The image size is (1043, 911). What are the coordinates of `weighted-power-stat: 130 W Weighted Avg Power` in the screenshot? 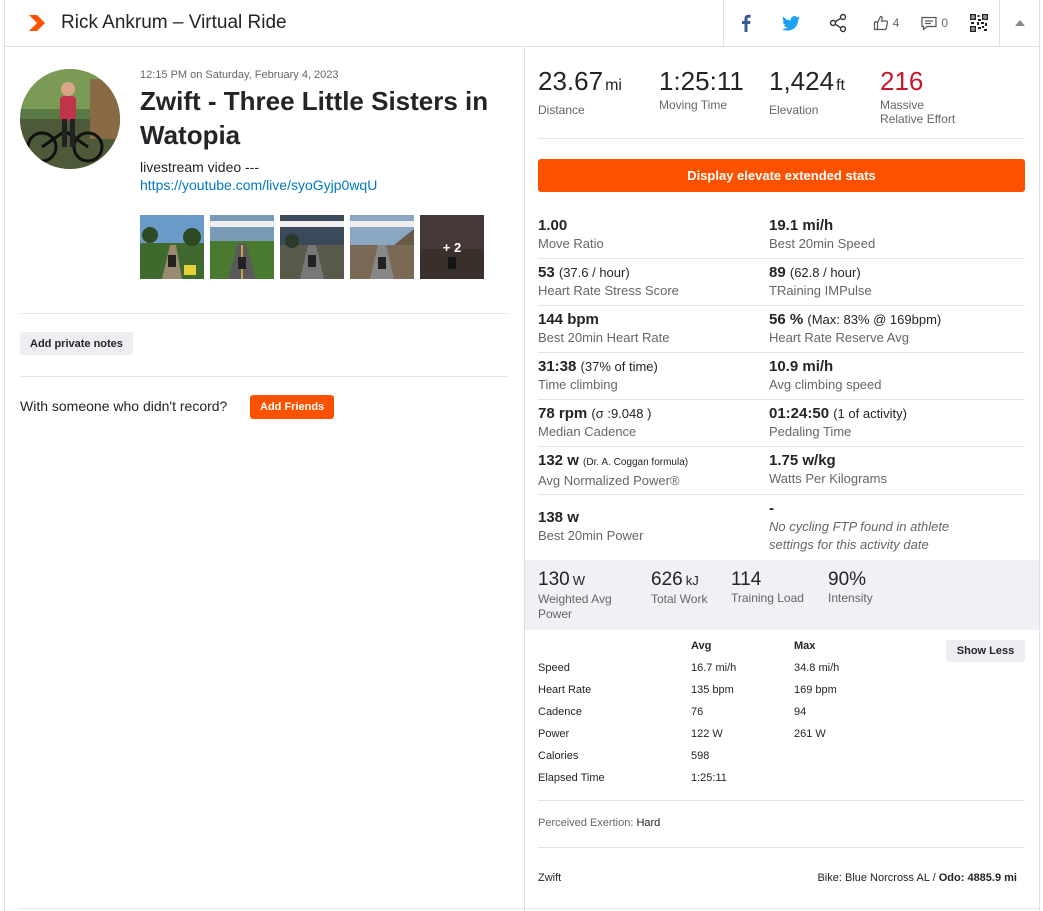 It's located at (575, 595).